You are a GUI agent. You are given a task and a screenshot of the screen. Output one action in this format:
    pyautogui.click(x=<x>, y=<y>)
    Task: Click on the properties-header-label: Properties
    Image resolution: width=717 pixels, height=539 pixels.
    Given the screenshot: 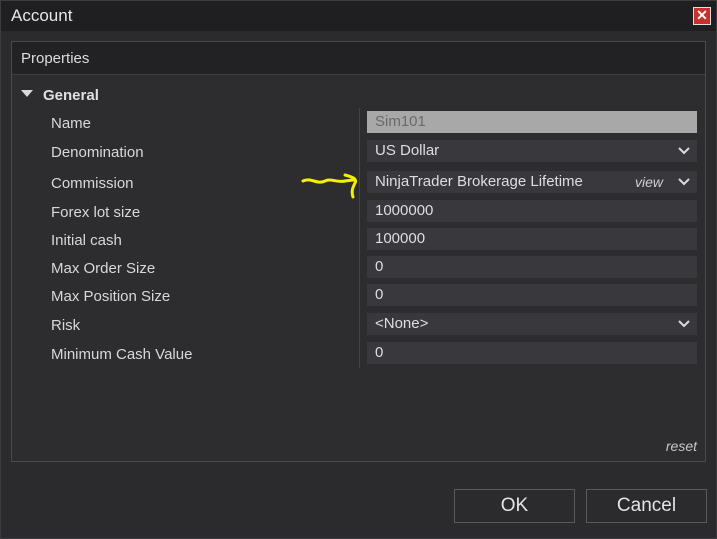 What is the action you would take?
    pyautogui.click(x=55, y=58)
    